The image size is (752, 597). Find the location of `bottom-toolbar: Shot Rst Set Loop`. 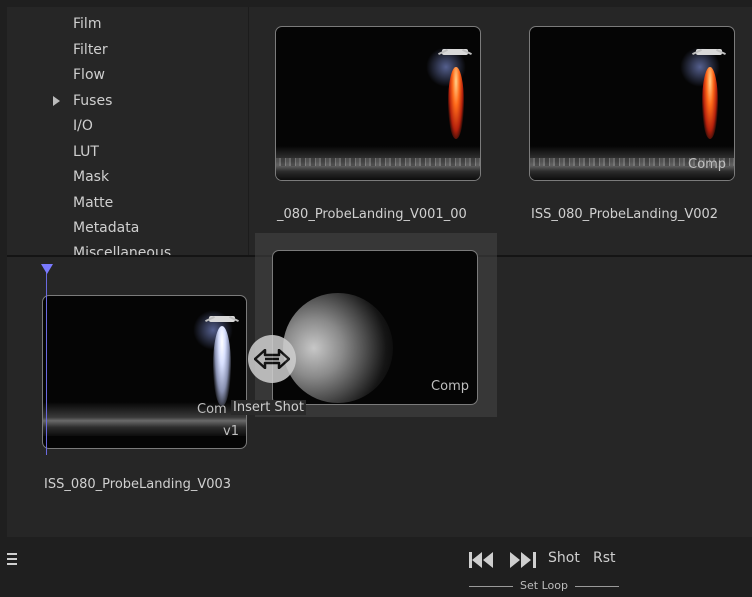

bottom-toolbar: Shot Rst Set Loop is located at coordinates (379, 567).